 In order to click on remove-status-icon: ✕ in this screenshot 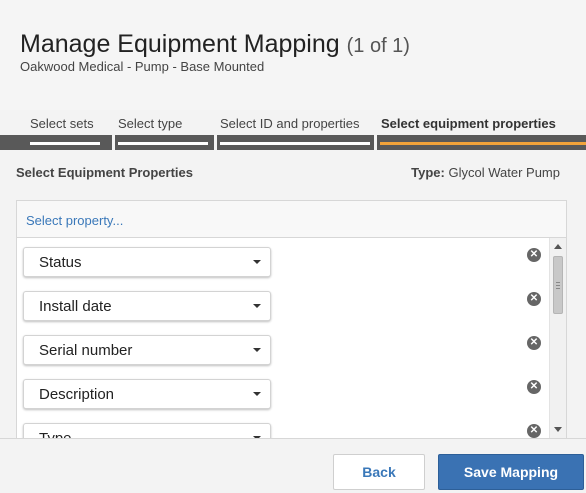, I will do `click(534, 255)`.